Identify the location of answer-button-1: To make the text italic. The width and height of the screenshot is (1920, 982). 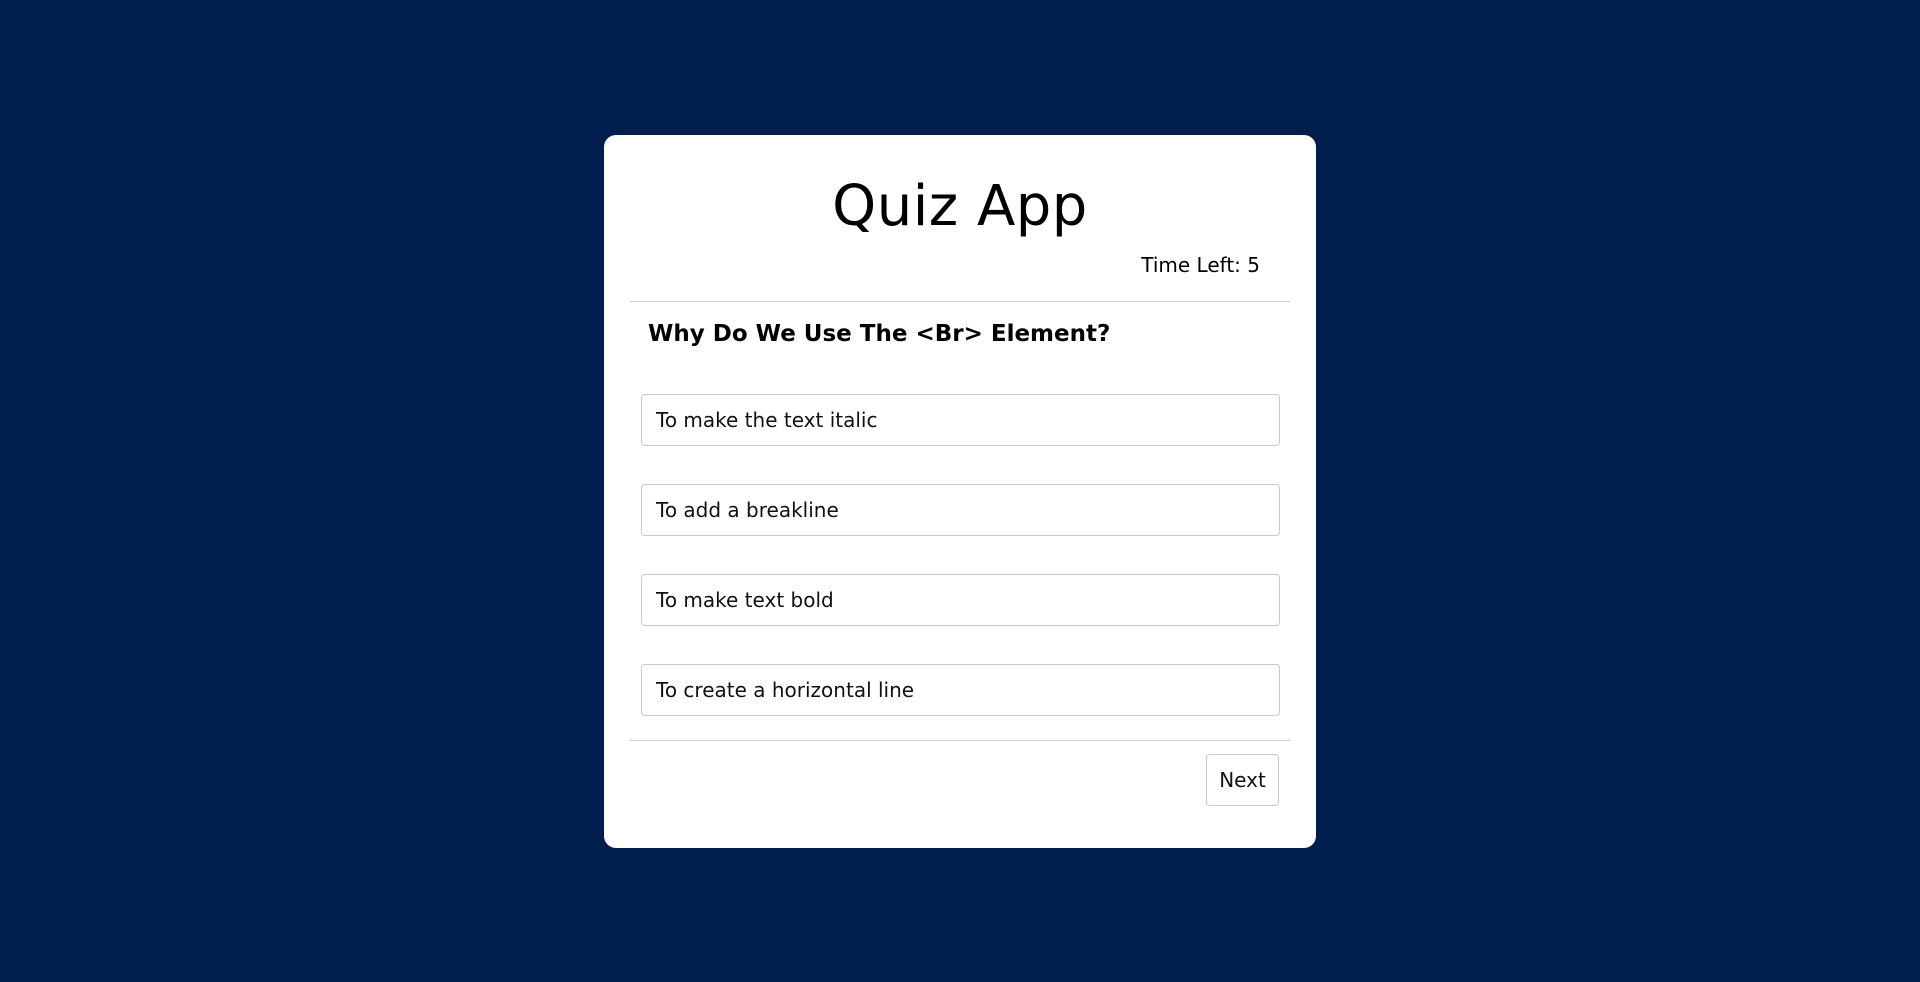
(960, 420).